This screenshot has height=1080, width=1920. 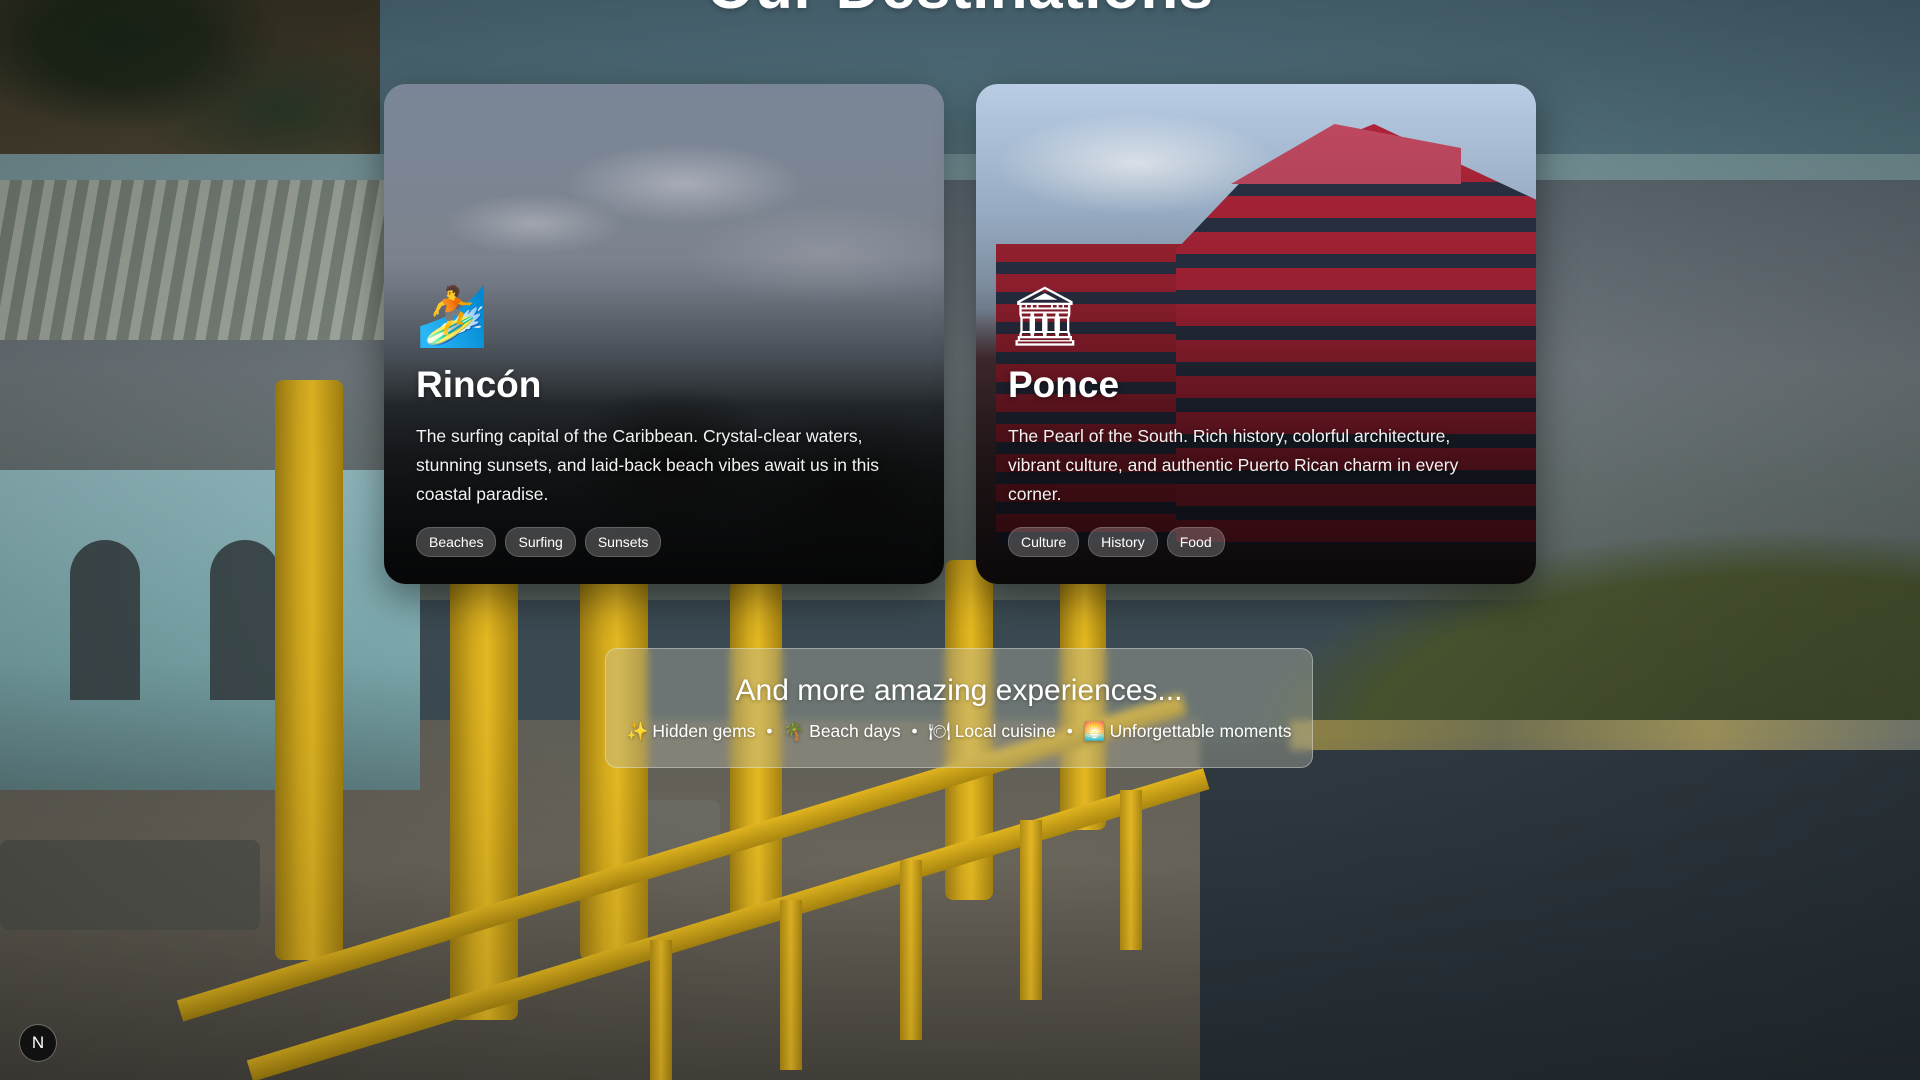 I want to click on experience-item: 🍽 Local cuisine, so click(x=992, y=731).